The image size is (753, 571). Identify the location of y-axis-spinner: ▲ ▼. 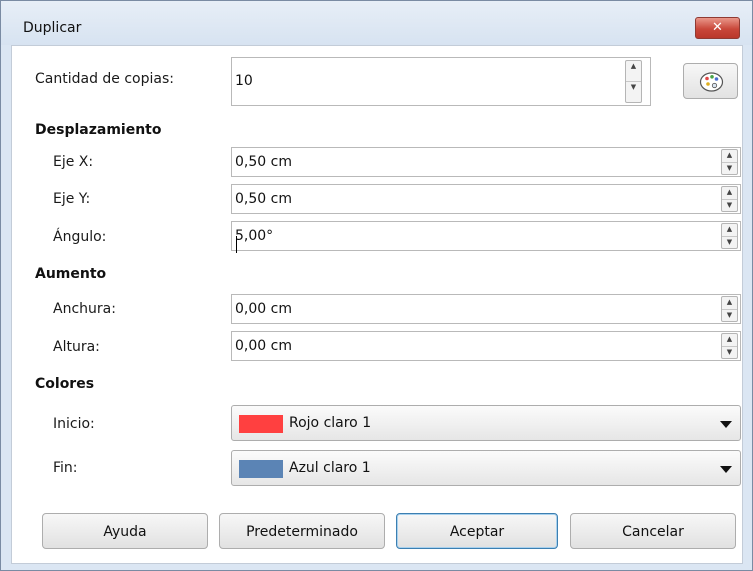
(729, 199).